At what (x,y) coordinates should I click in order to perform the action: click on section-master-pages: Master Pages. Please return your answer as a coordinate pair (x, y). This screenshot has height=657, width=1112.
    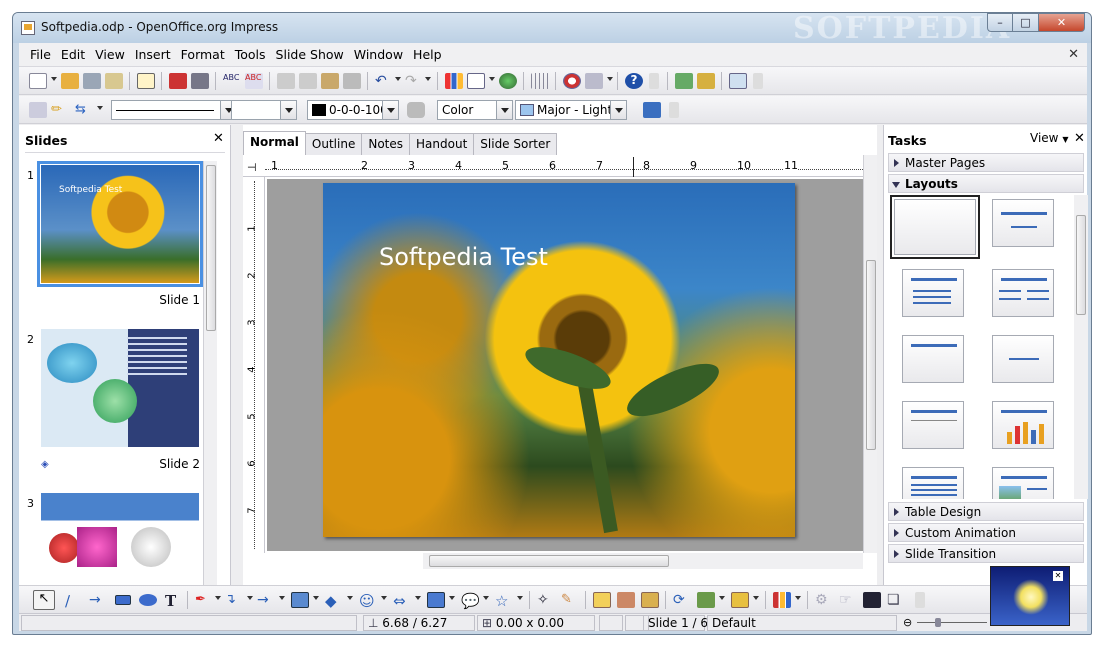
    Looking at the image, I should click on (986, 162).